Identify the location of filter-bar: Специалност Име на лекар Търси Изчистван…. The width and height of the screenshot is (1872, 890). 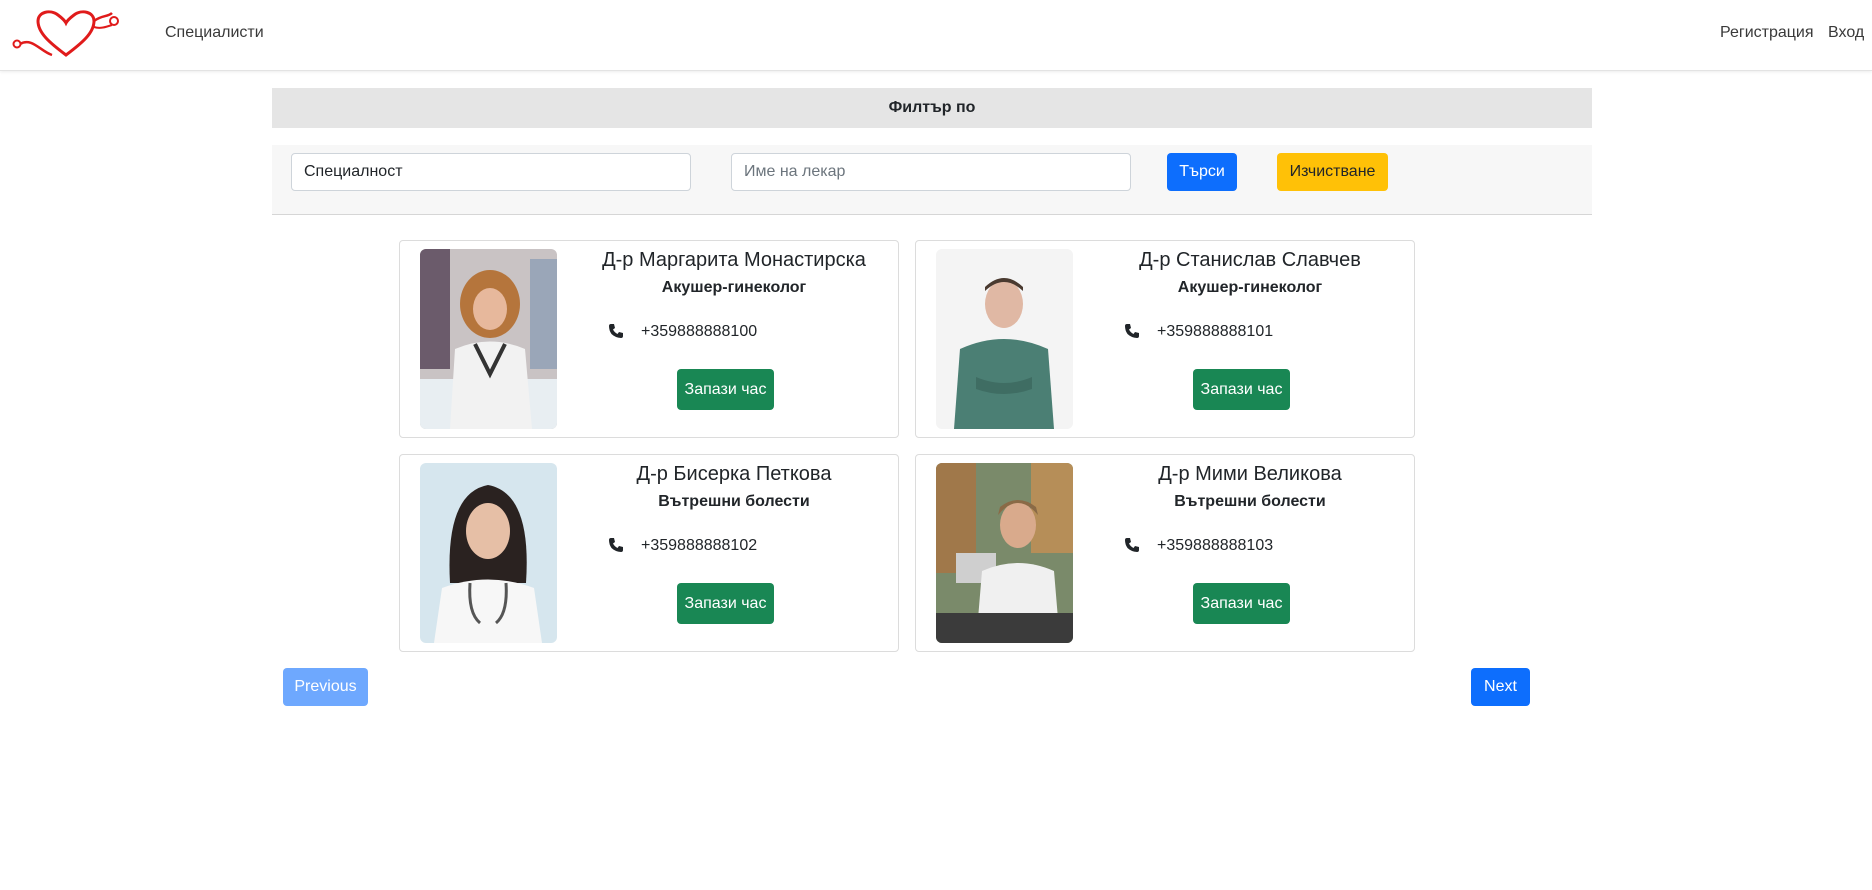
(932, 180).